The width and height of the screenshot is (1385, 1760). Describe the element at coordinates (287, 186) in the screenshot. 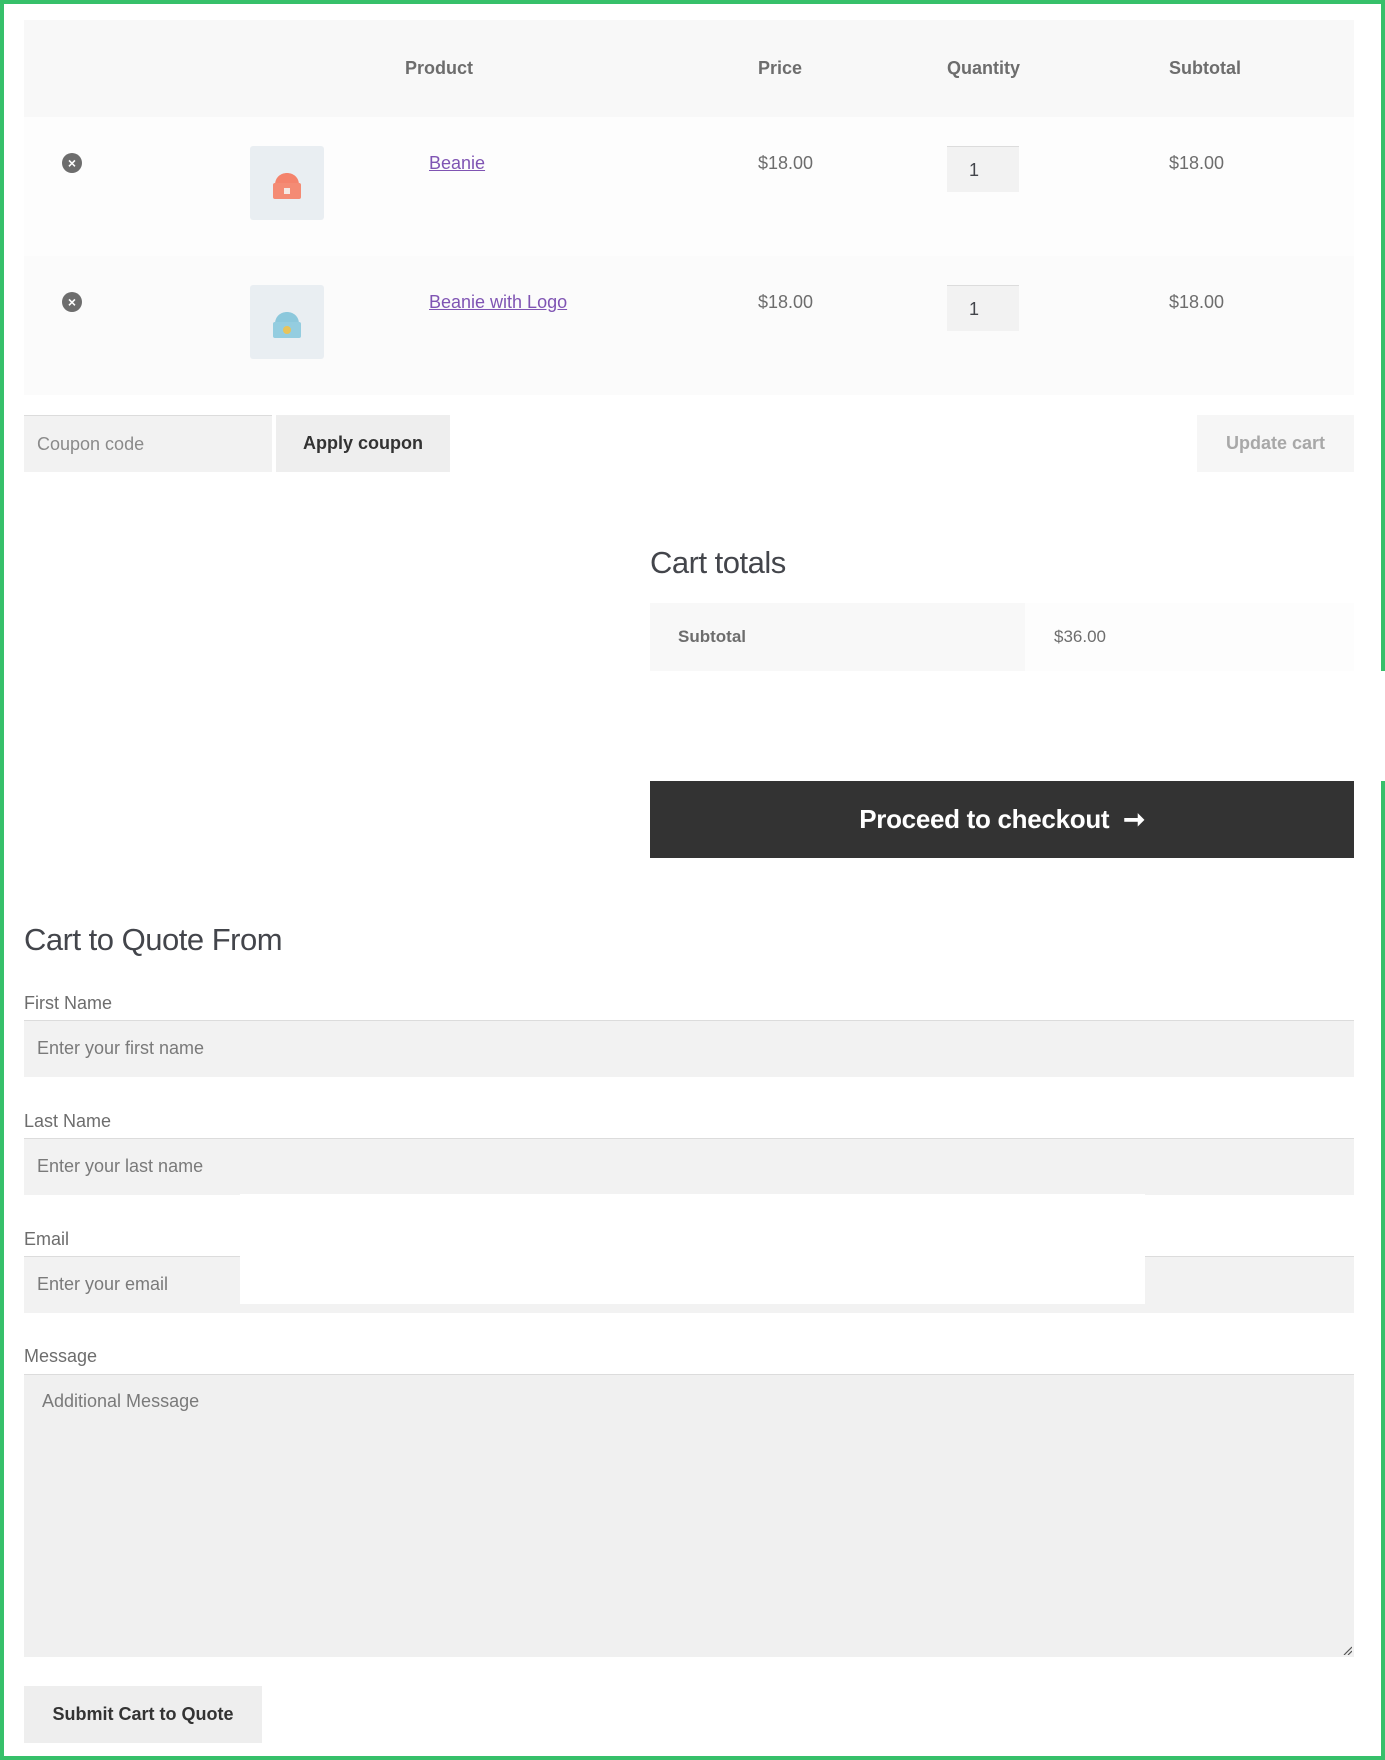

I see `beanie-orange-icon` at that location.